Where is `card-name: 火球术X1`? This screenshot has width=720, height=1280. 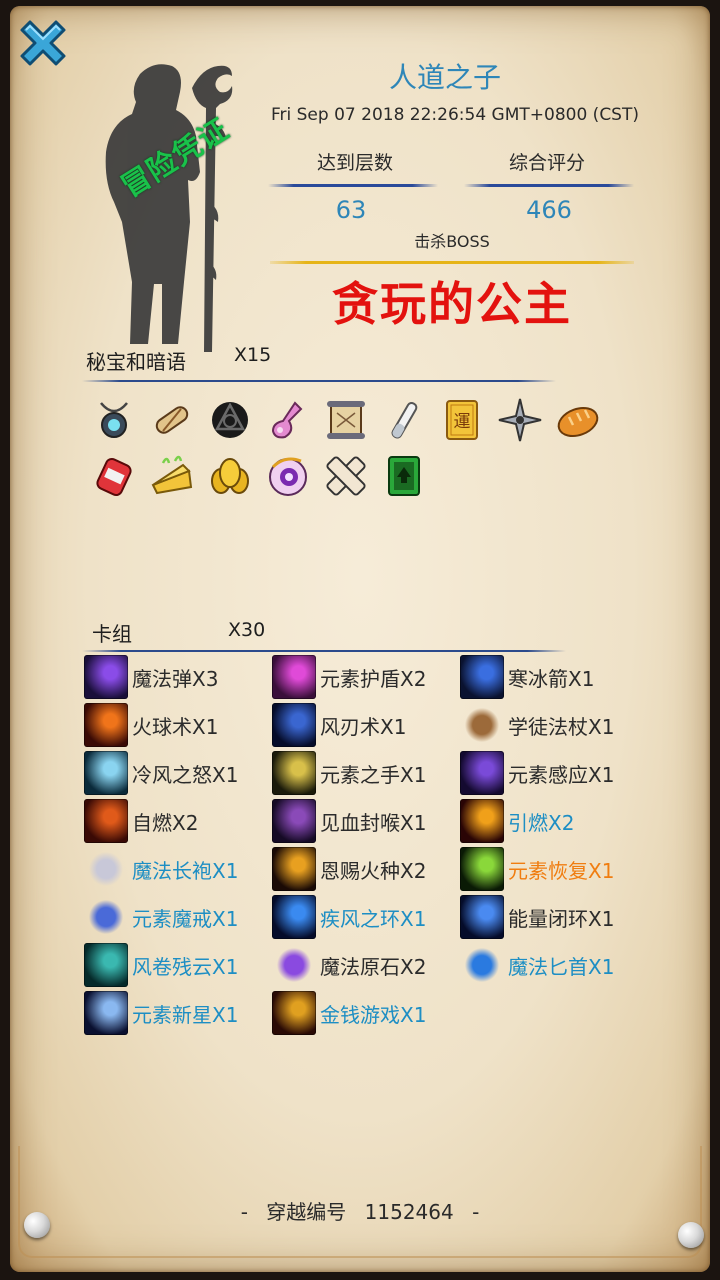
card-name: 火球术X1 is located at coordinates (175, 726).